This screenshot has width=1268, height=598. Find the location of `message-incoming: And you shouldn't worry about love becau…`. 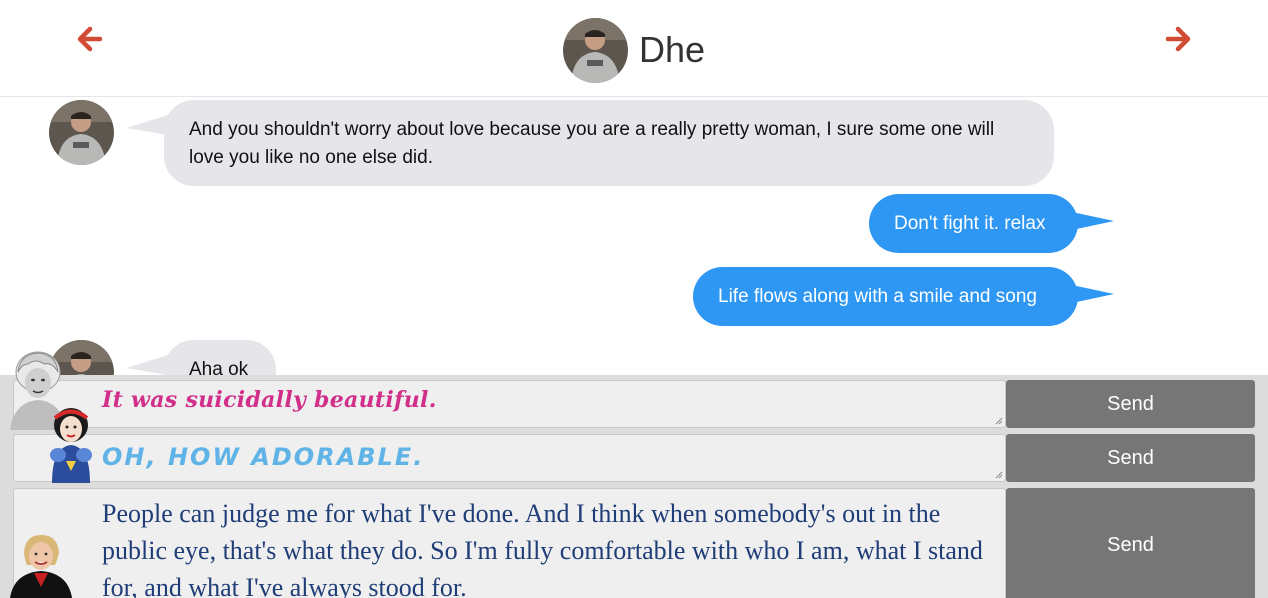

message-incoming: And you shouldn't worry about love becau… is located at coordinates (609, 143).